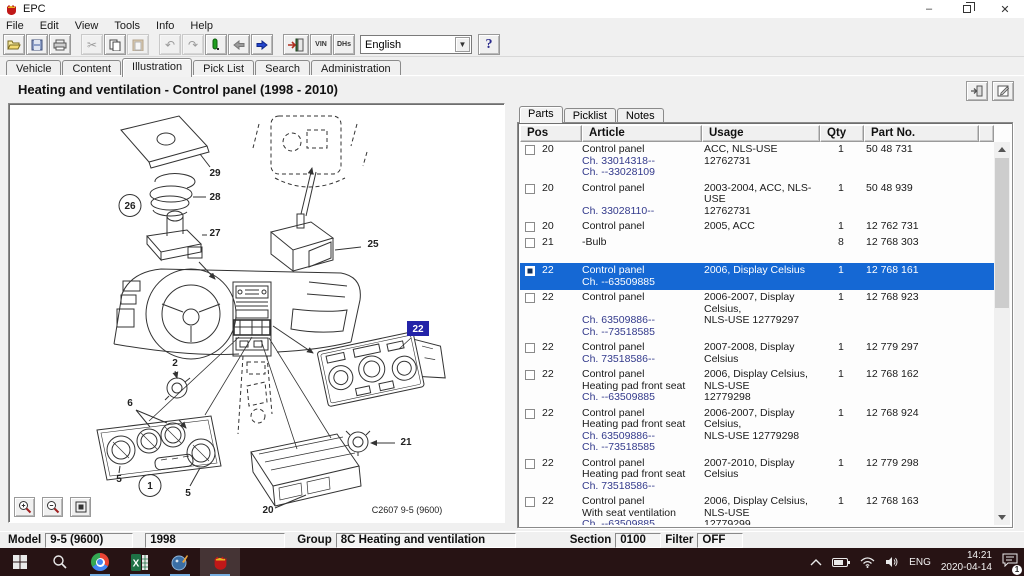 The width and height of the screenshot is (1024, 576). I want to click on part-number-label: 29, so click(215, 173).